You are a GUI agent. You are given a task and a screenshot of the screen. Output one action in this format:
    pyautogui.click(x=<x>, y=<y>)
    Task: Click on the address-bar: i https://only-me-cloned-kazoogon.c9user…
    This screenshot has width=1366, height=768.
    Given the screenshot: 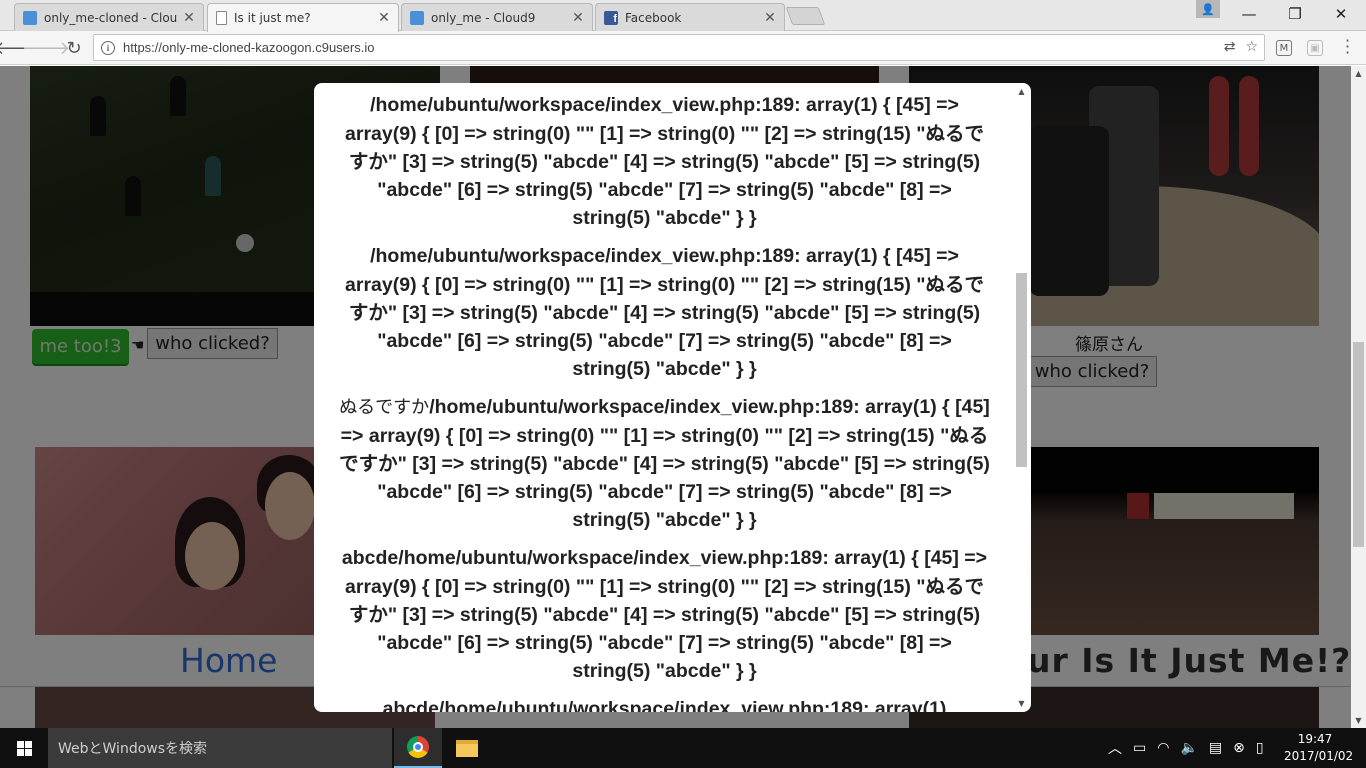 What is the action you would take?
    pyautogui.click(x=679, y=47)
    